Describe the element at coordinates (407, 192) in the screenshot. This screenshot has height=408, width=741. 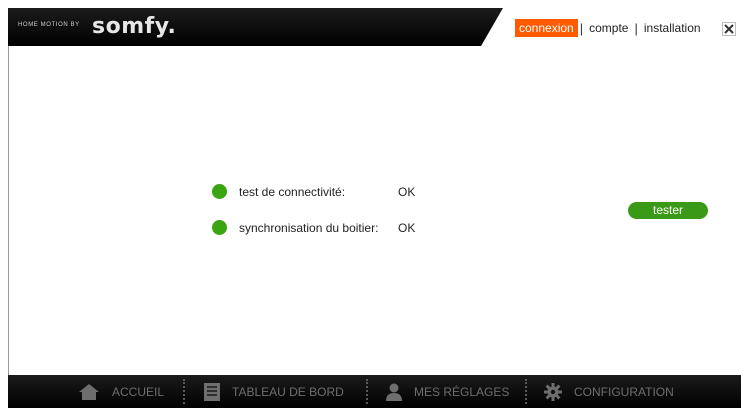
I see `connectivity-value: OK` at that location.